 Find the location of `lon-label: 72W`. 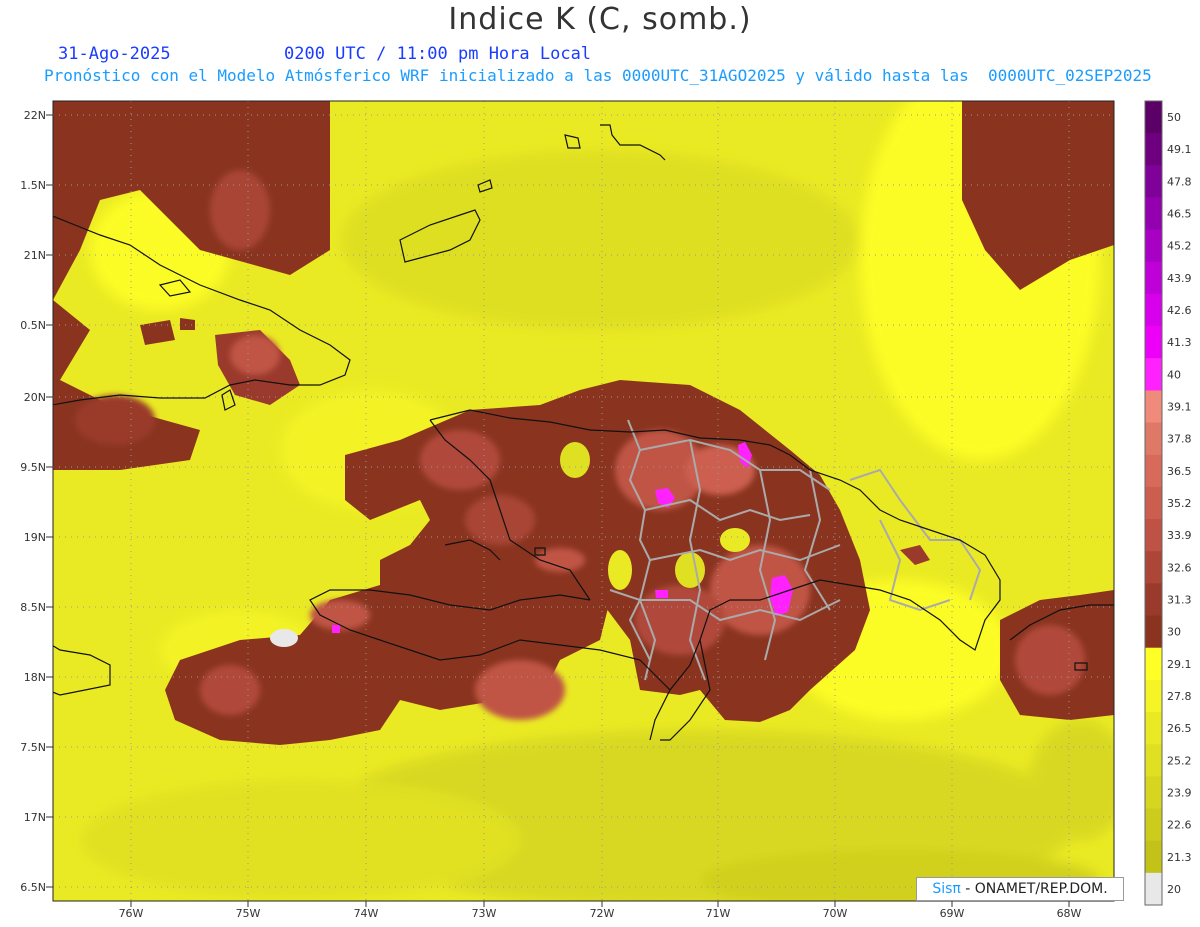

lon-label: 72W is located at coordinates (602, 913).